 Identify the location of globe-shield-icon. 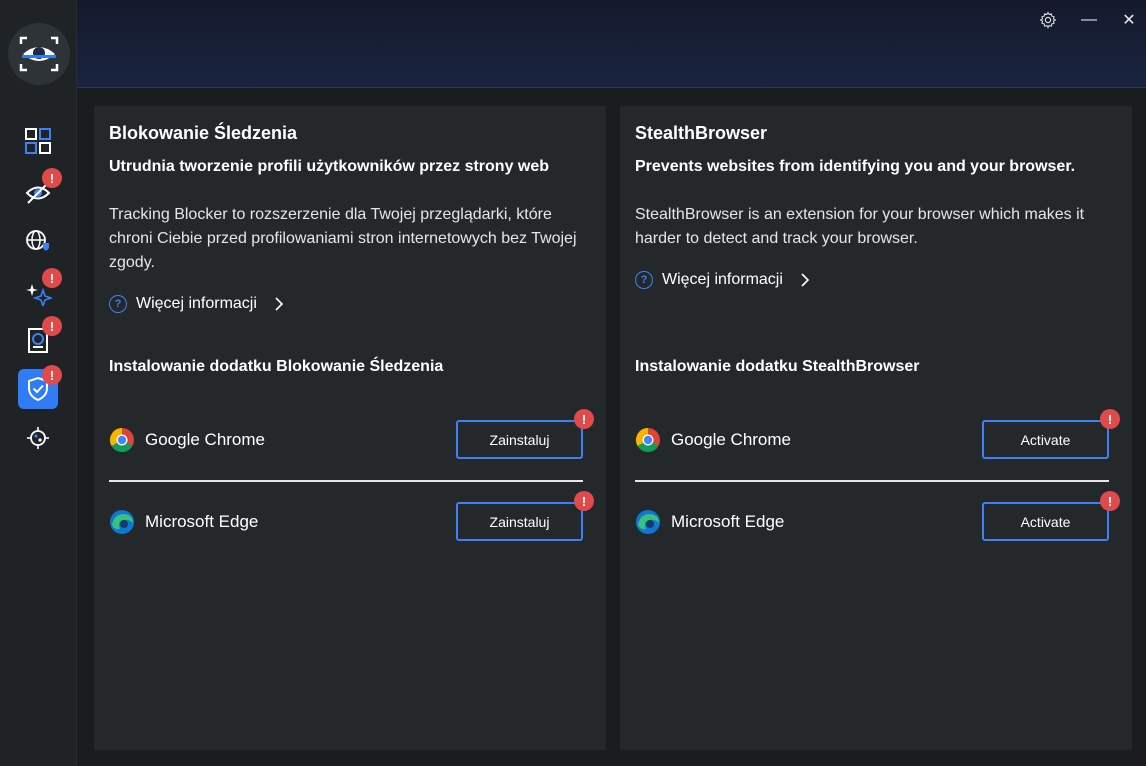
(37, 240).